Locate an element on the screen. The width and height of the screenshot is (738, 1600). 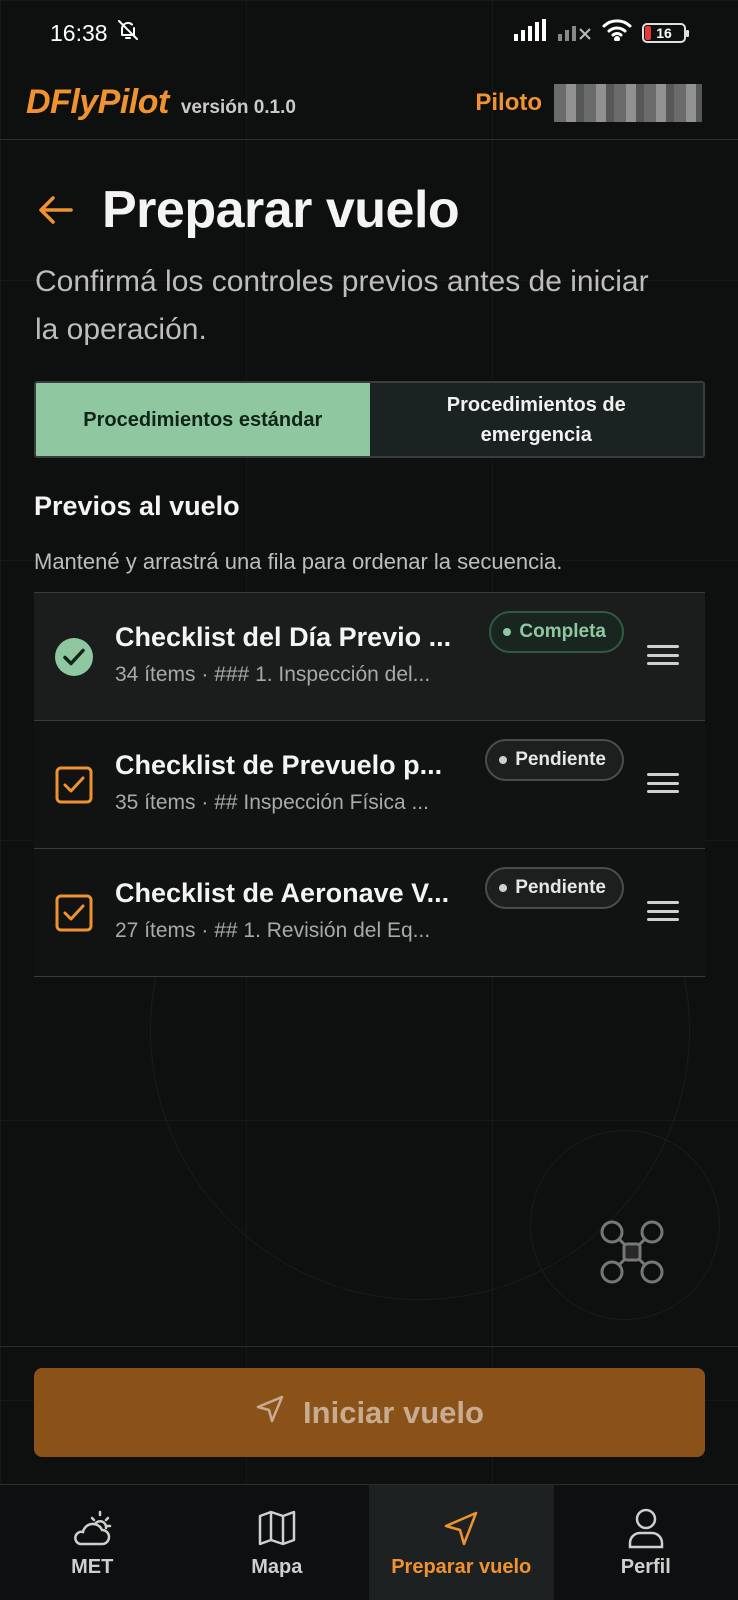
status-badge-label: Completa is located at coordinates (562, 631).